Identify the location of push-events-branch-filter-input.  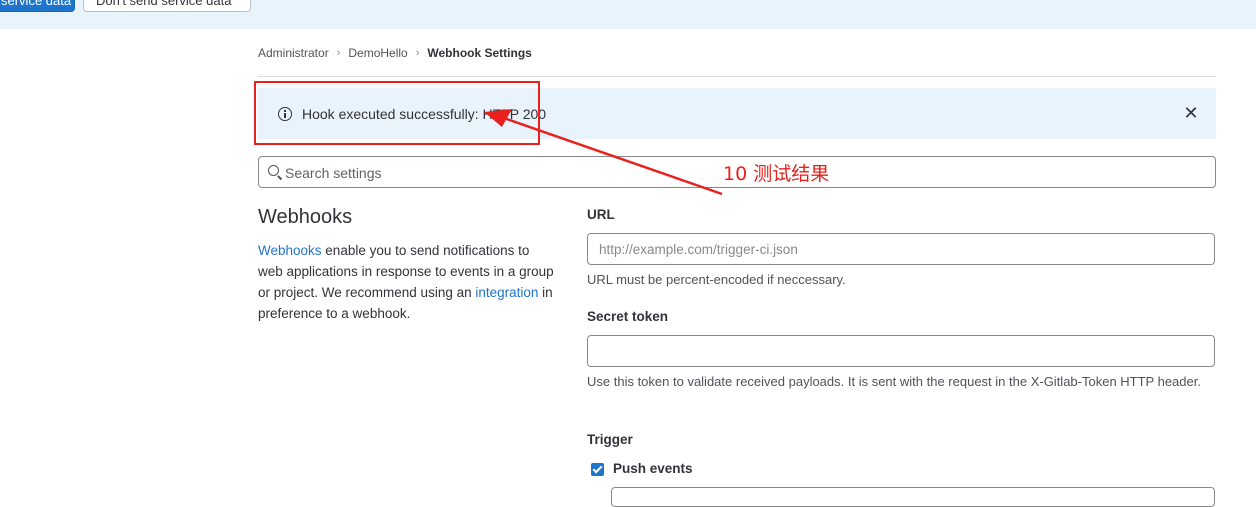
(913, 497).